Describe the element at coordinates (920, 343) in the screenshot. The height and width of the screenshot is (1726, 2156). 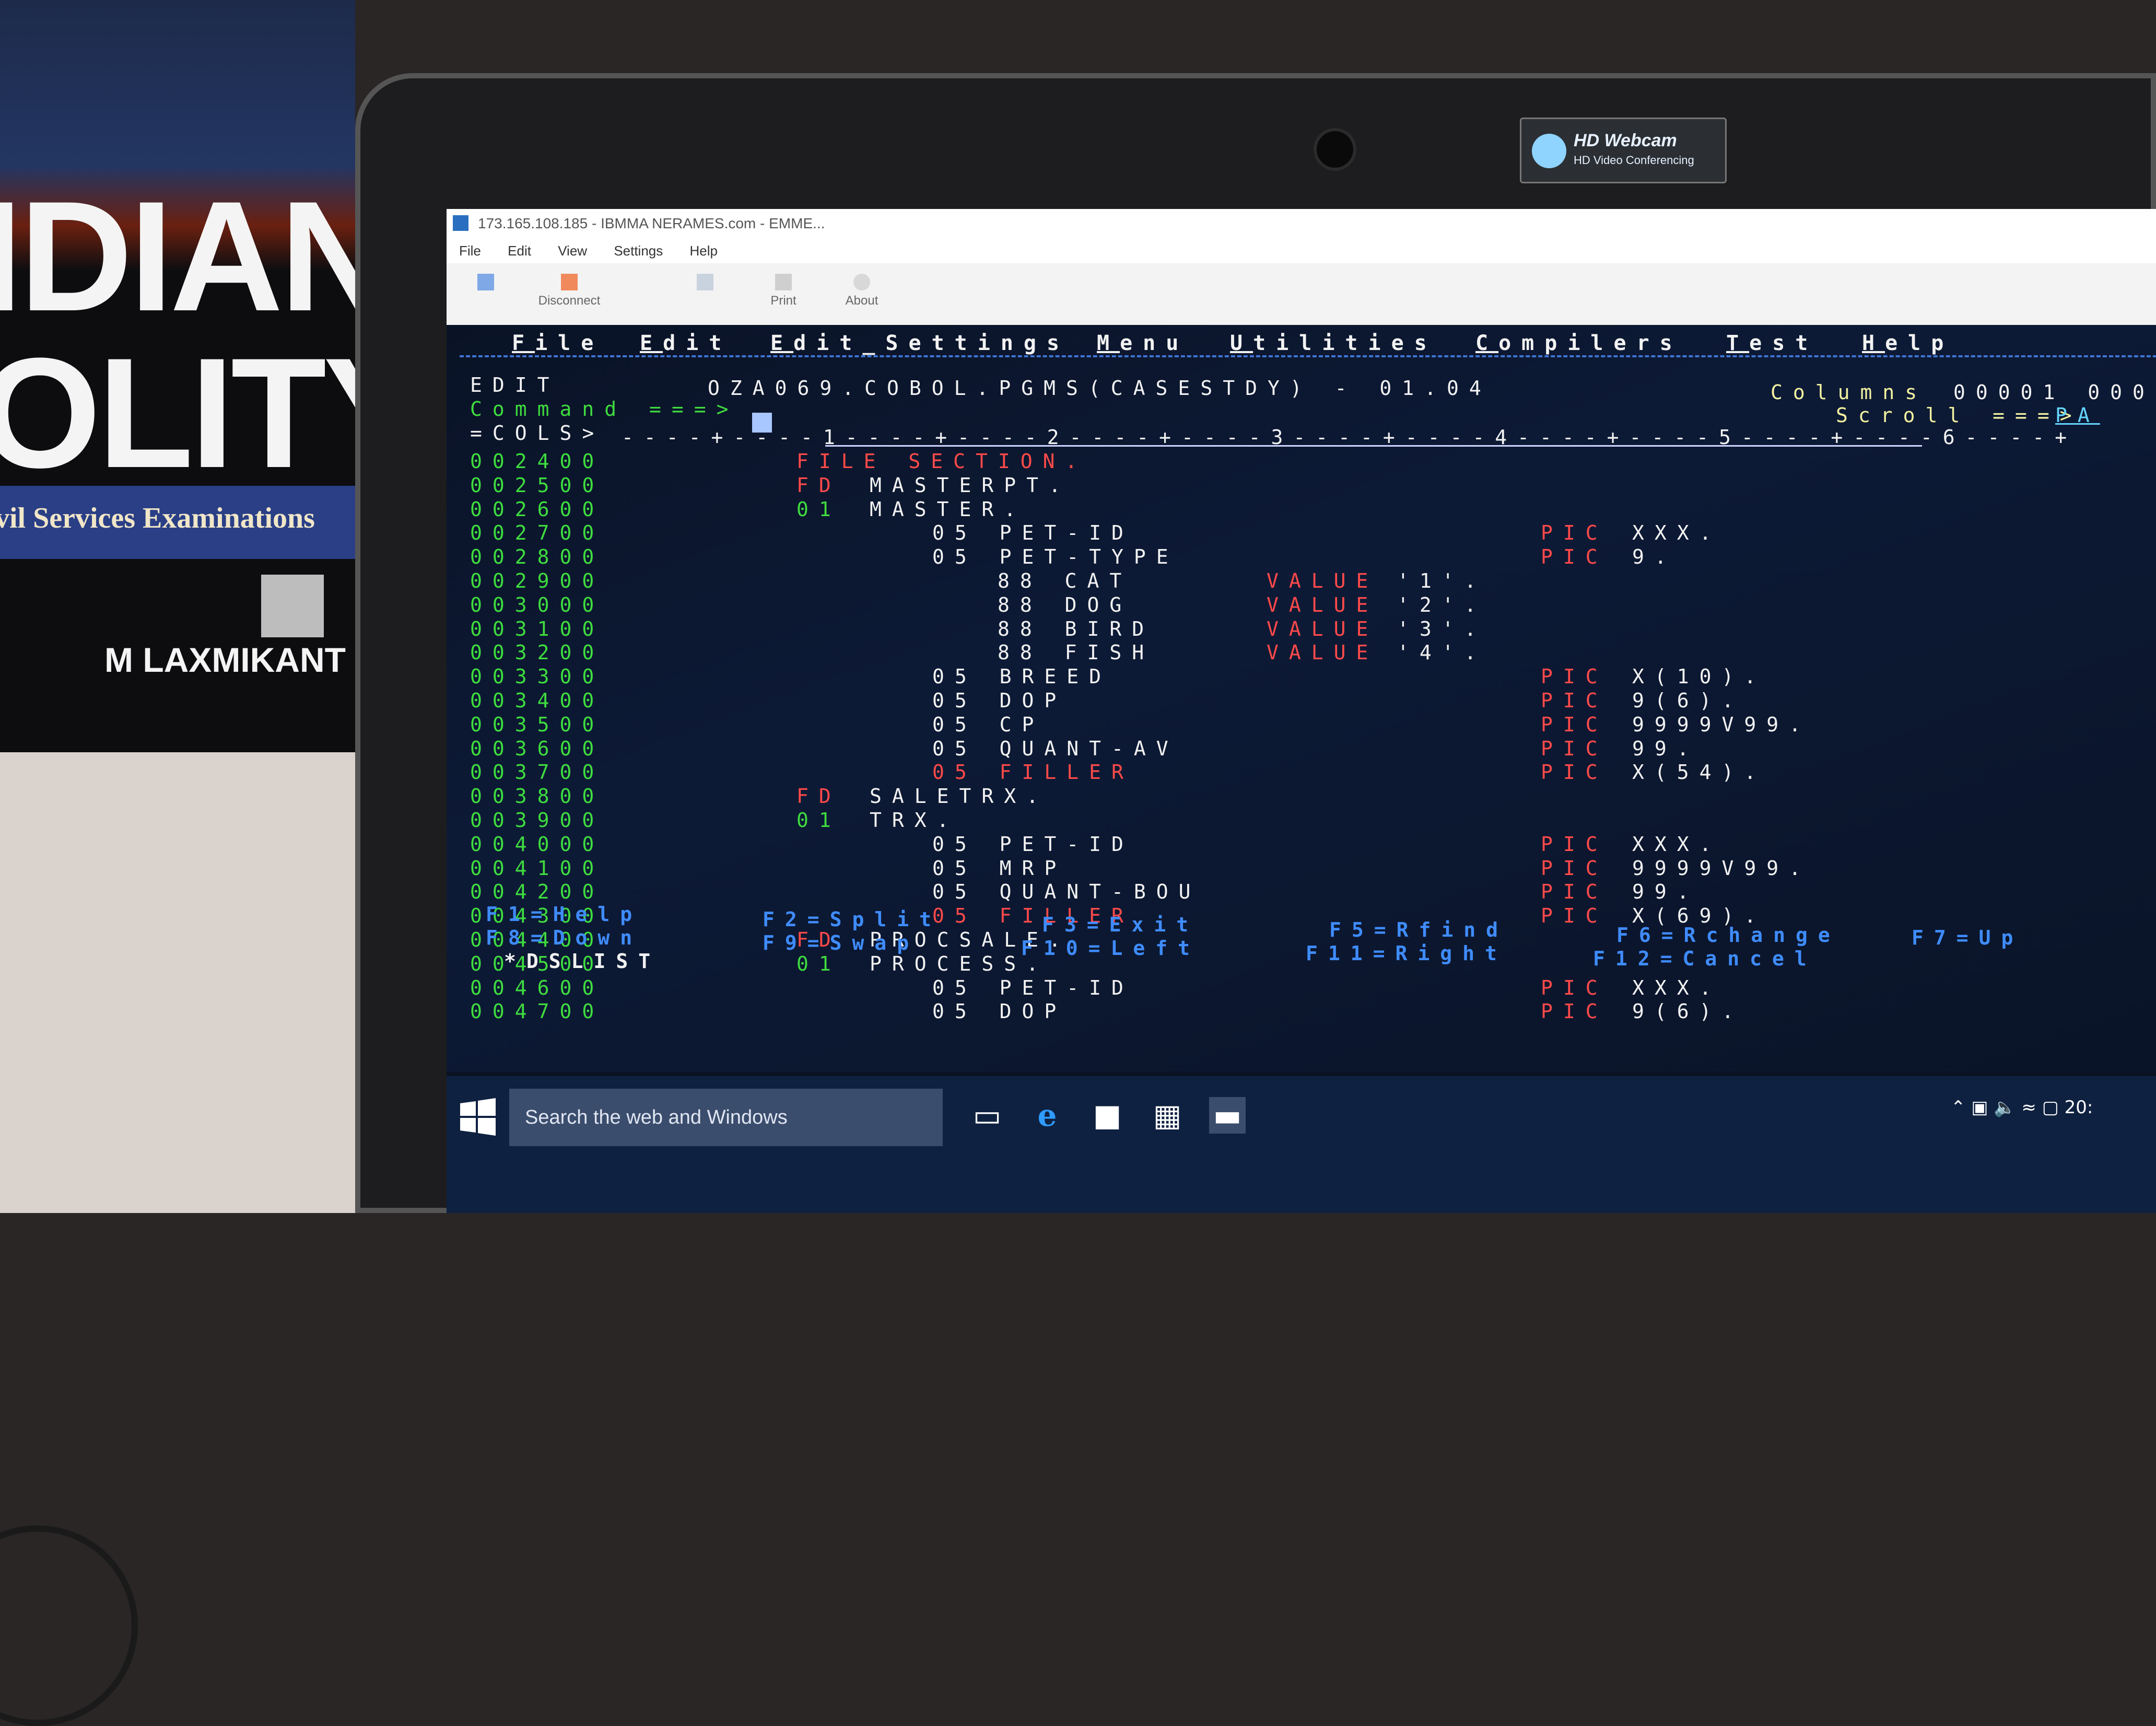
I see `ispf-menu-edit-settings: Edit_Settings` at that location.